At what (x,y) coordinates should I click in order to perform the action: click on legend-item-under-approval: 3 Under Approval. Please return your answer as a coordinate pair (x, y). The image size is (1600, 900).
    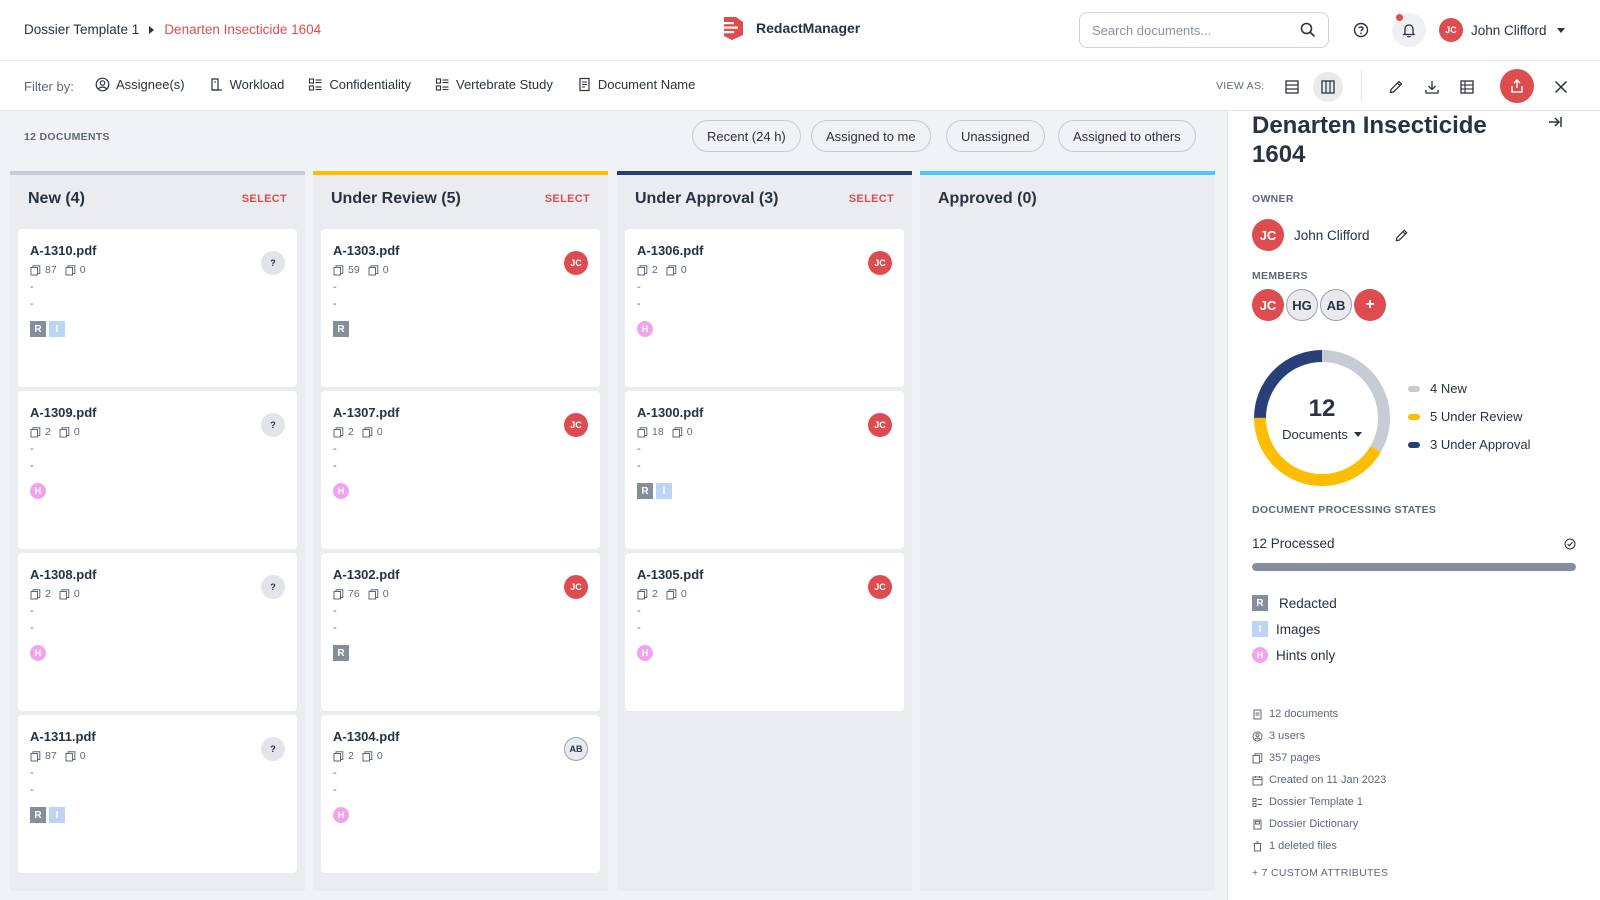
    Looking at the image, I should click on (1469, 444).